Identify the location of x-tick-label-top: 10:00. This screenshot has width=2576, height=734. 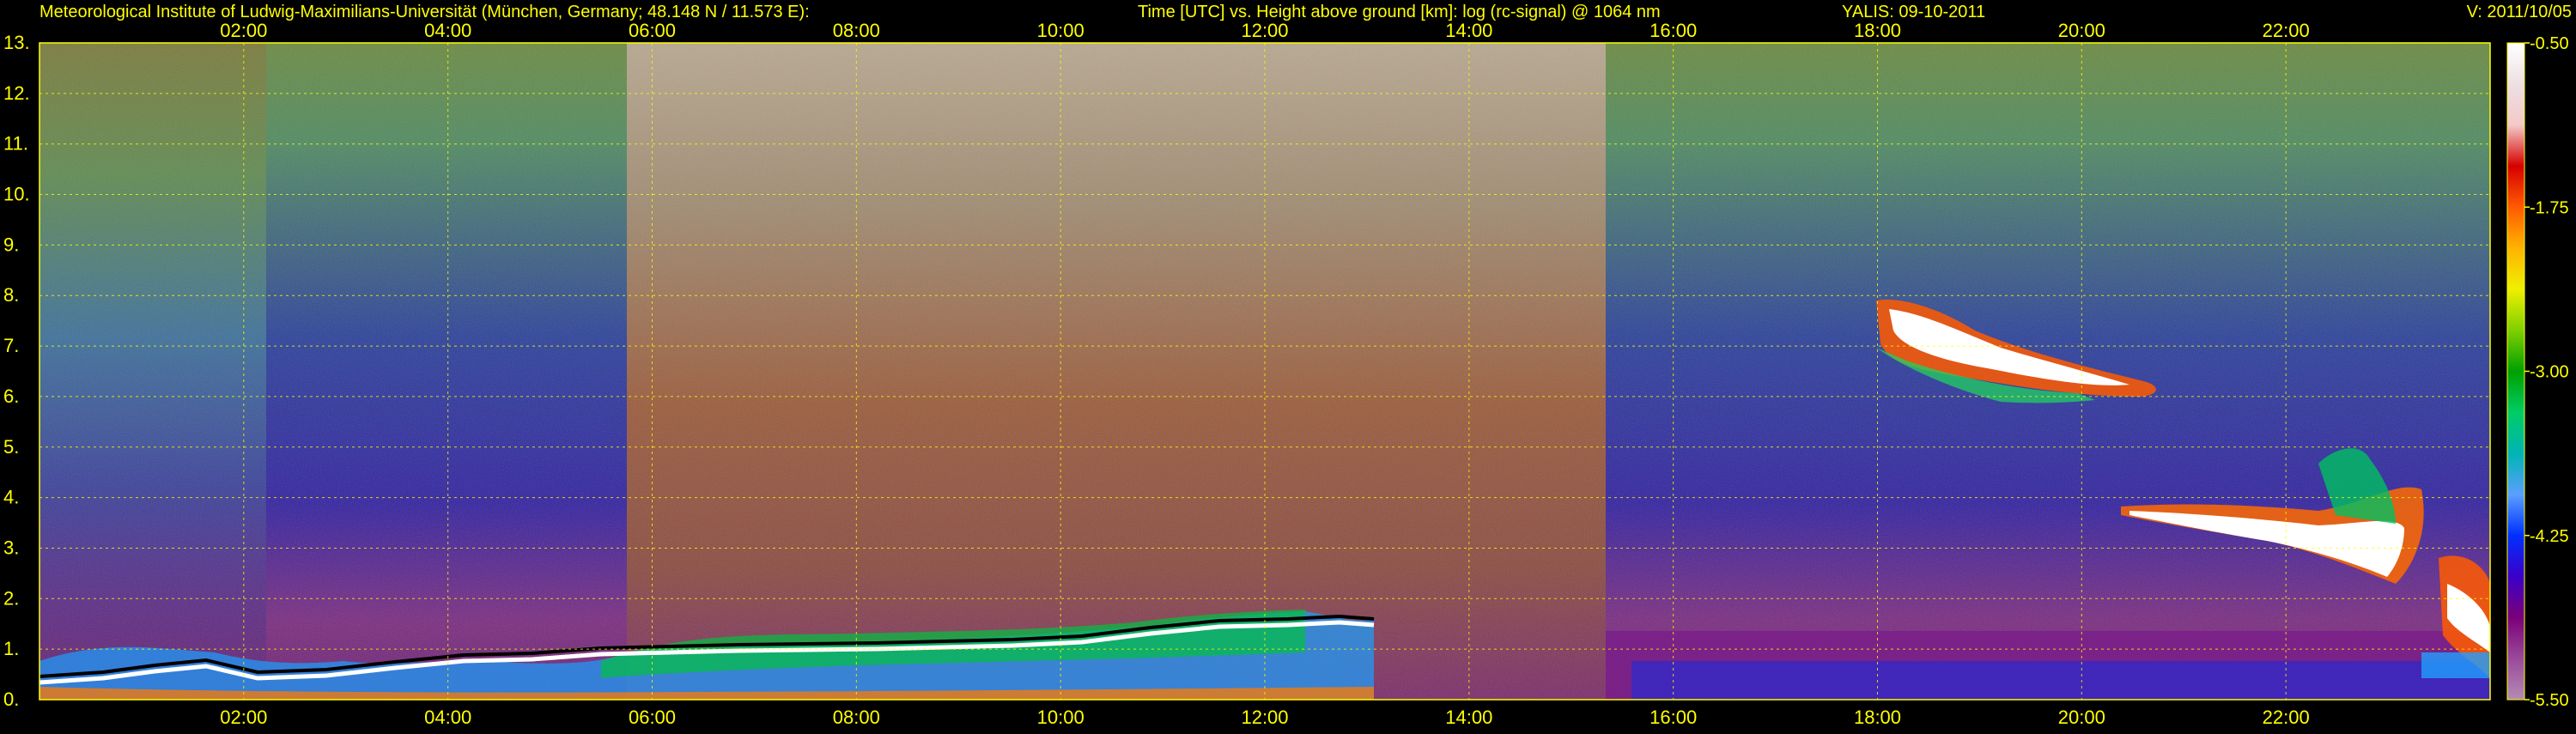
(1060, 30).